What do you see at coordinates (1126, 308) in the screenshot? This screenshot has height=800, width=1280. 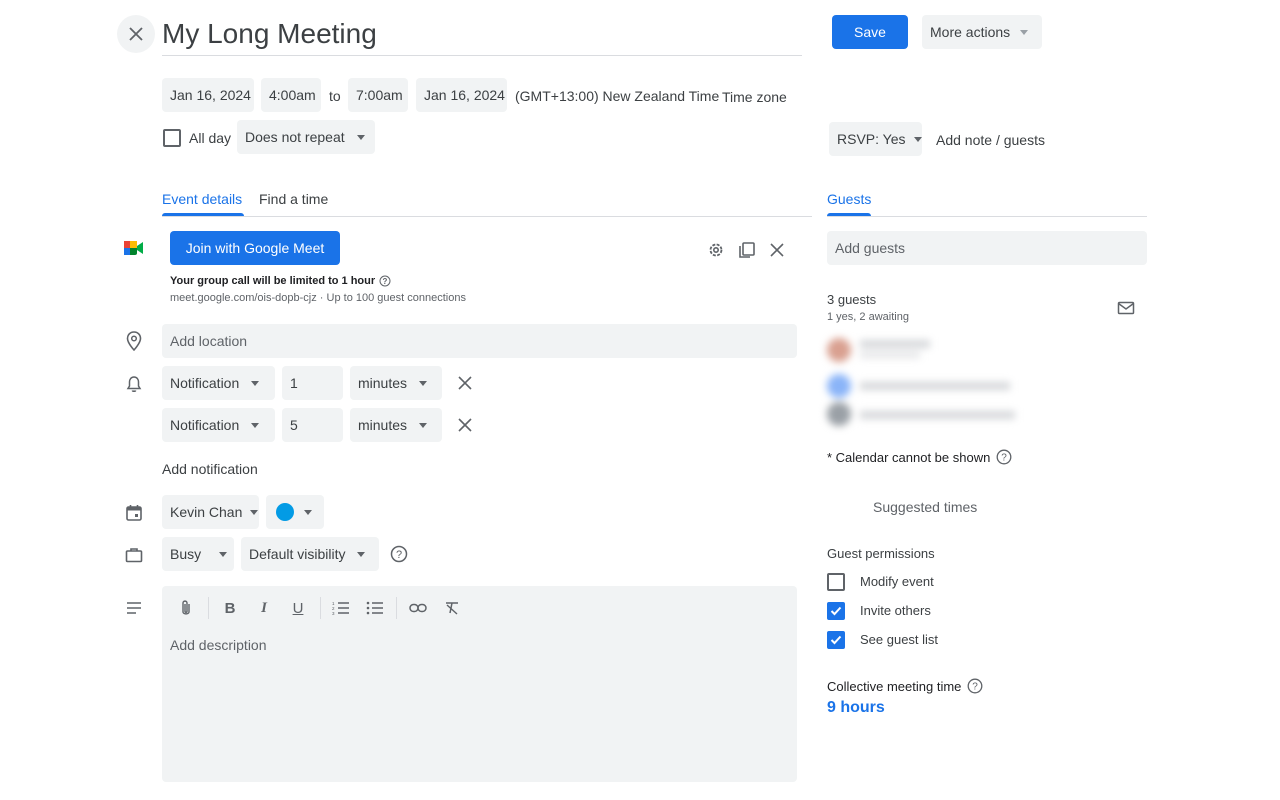 I see `email-guests-mail-icon` at bounding box center [1126, 308].